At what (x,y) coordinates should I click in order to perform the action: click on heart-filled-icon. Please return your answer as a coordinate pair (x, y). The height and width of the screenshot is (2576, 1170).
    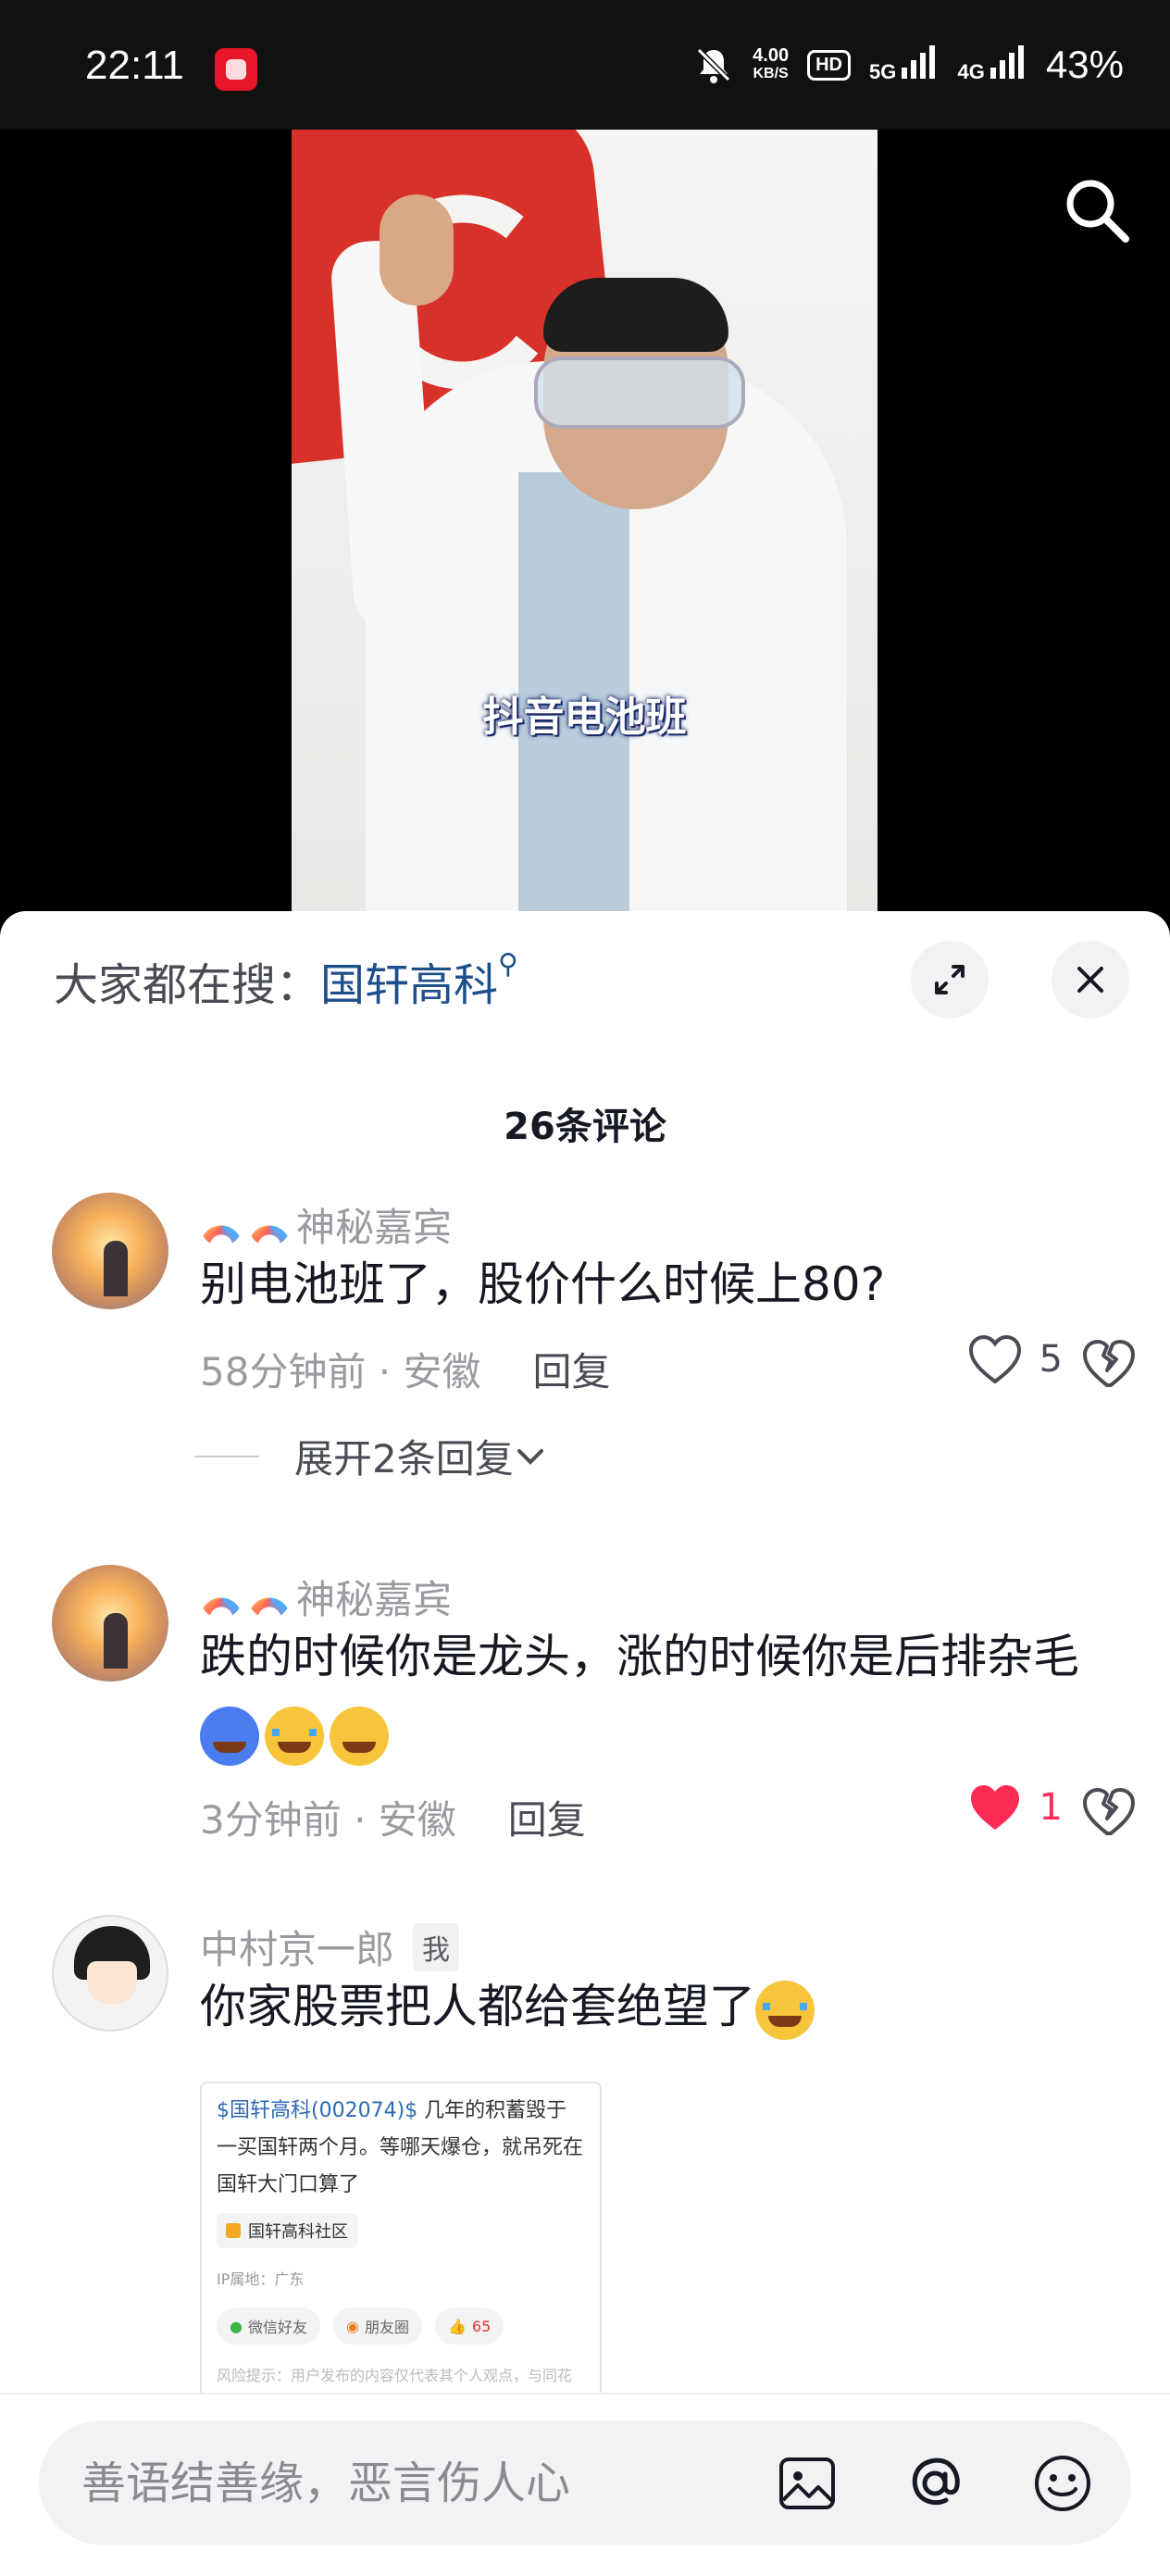
    Looking at the image, I should click on (994, 1808).